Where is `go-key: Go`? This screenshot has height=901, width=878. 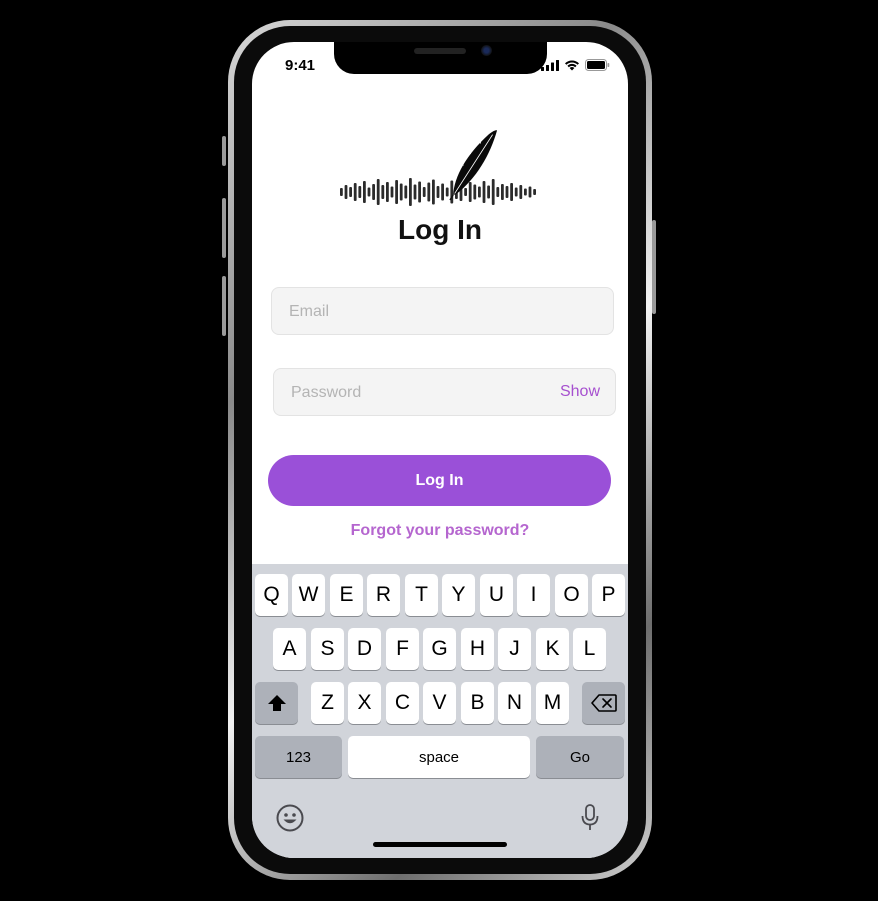
go-key: Go is located at coordinates (580, 757).